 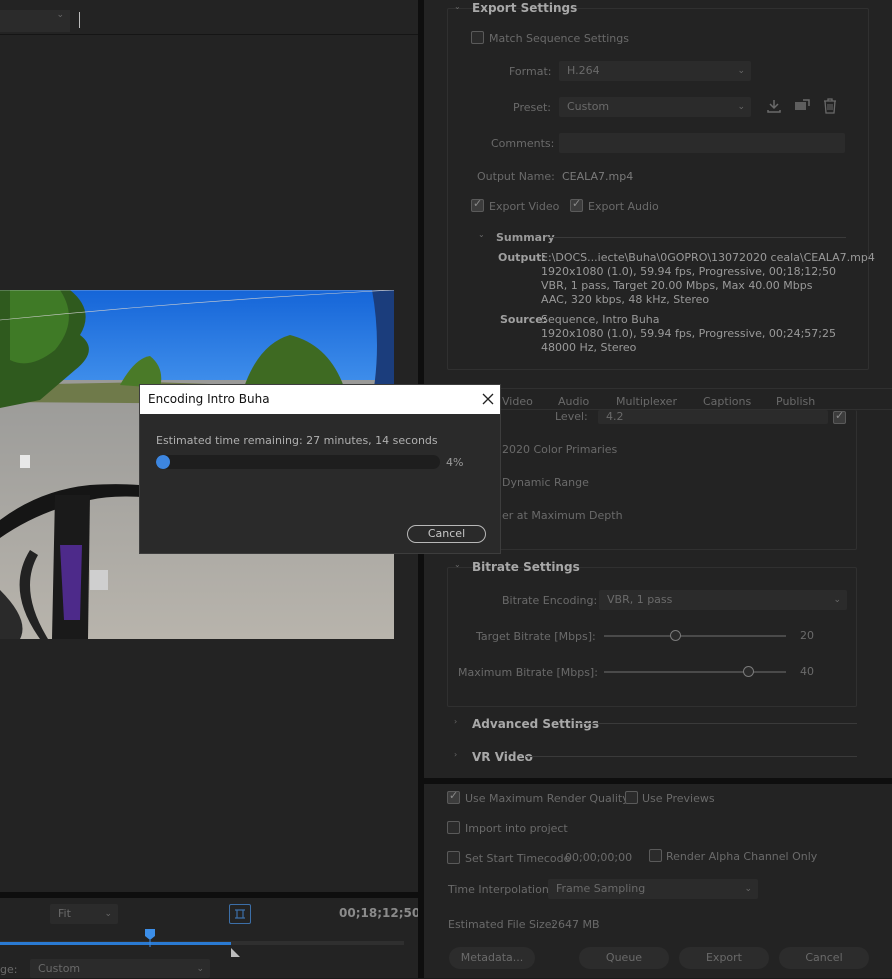 I want to click on cancel-button: Cancel, so click(x=824, y=958).